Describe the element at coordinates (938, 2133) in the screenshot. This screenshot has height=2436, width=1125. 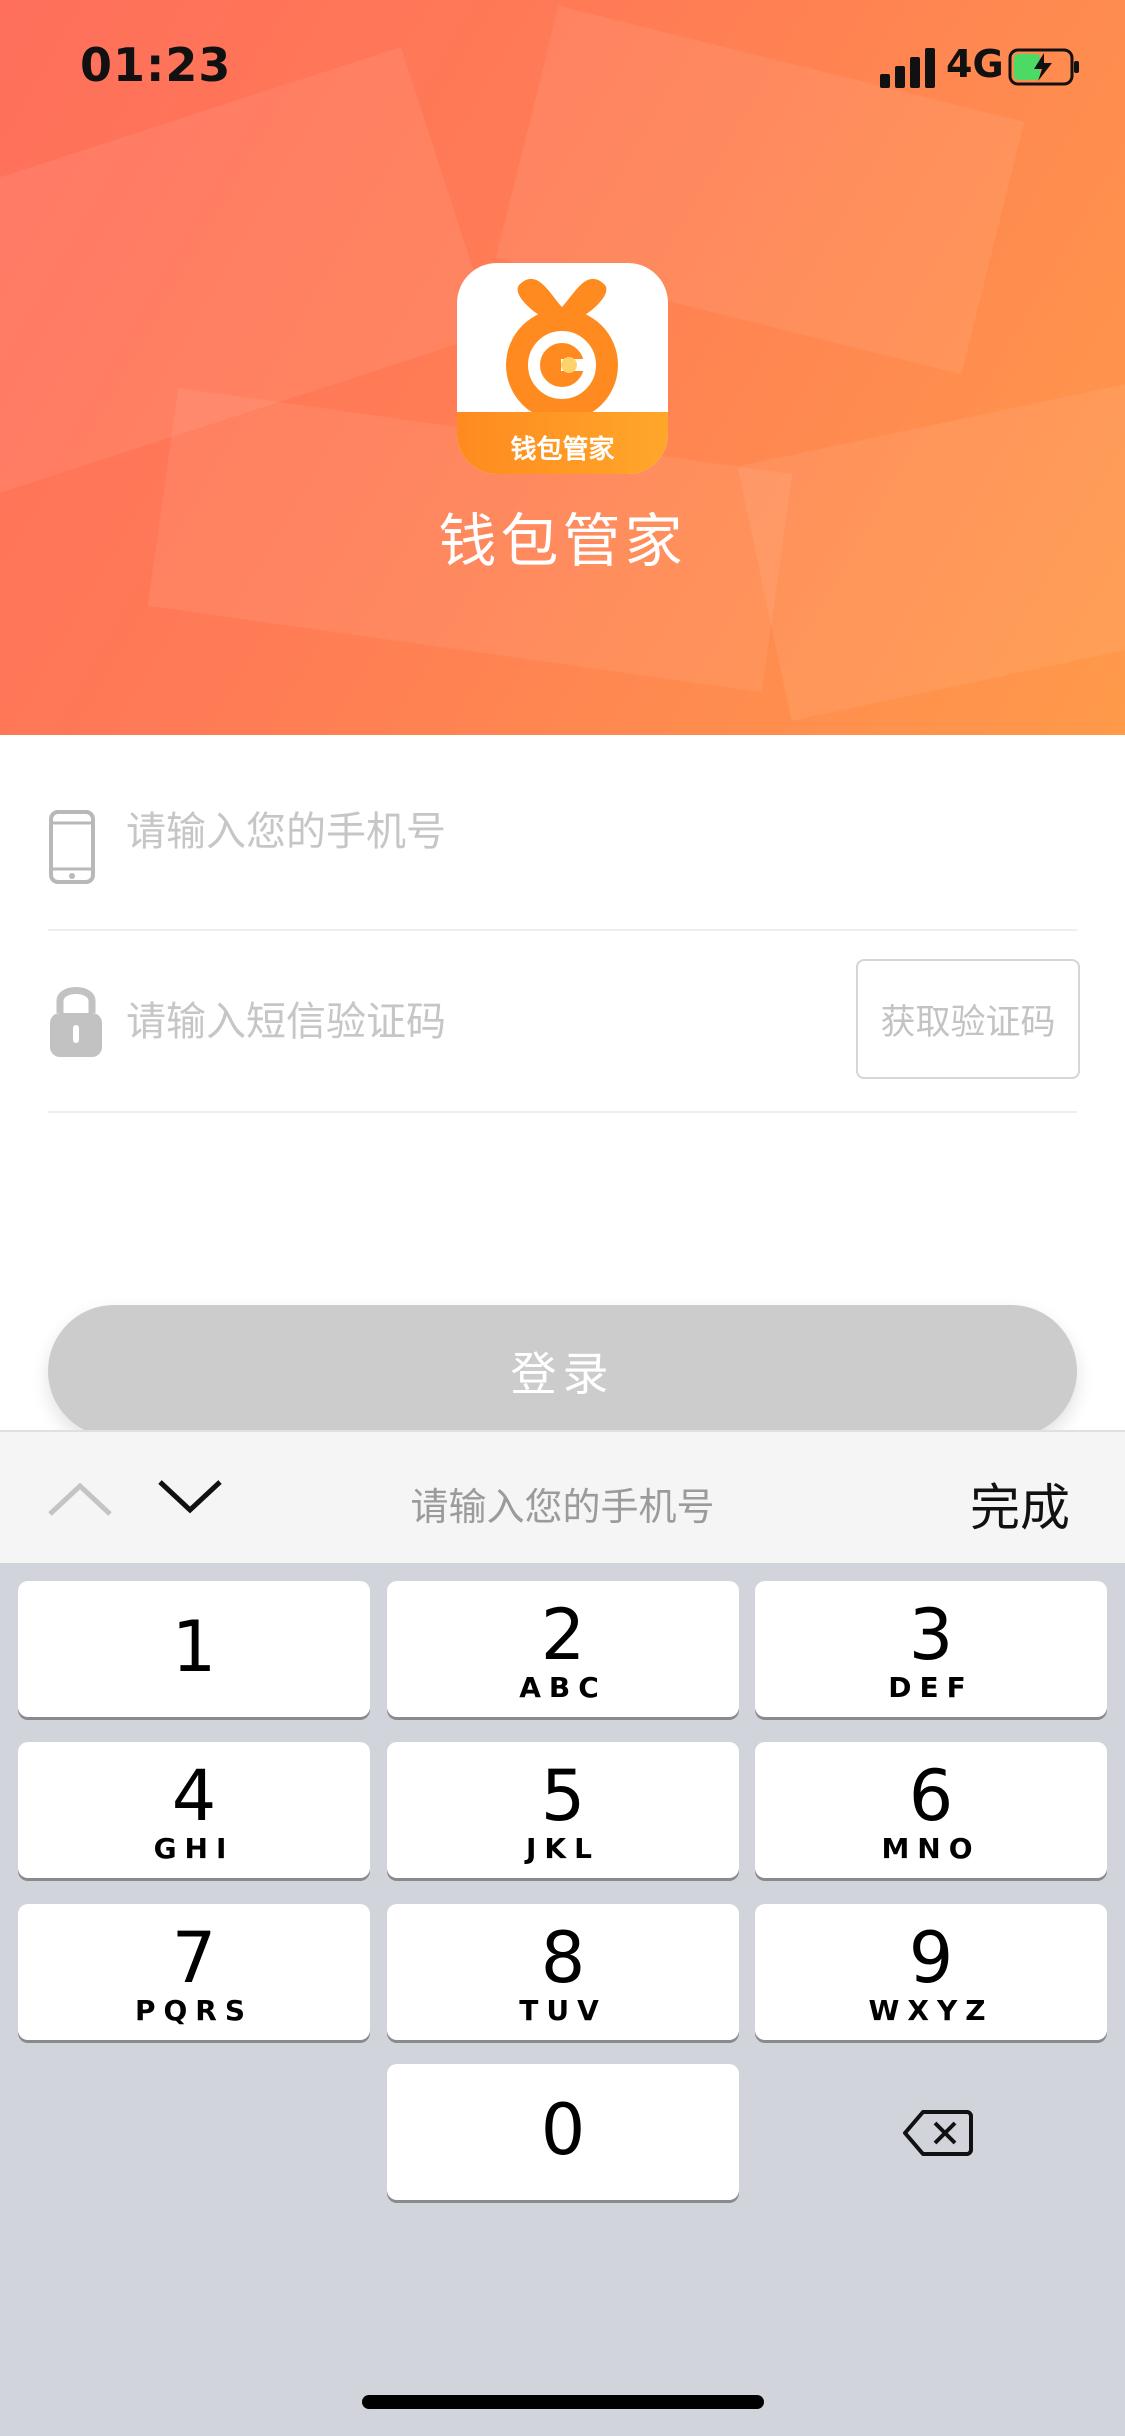
I see `backspace-icon` at that location.